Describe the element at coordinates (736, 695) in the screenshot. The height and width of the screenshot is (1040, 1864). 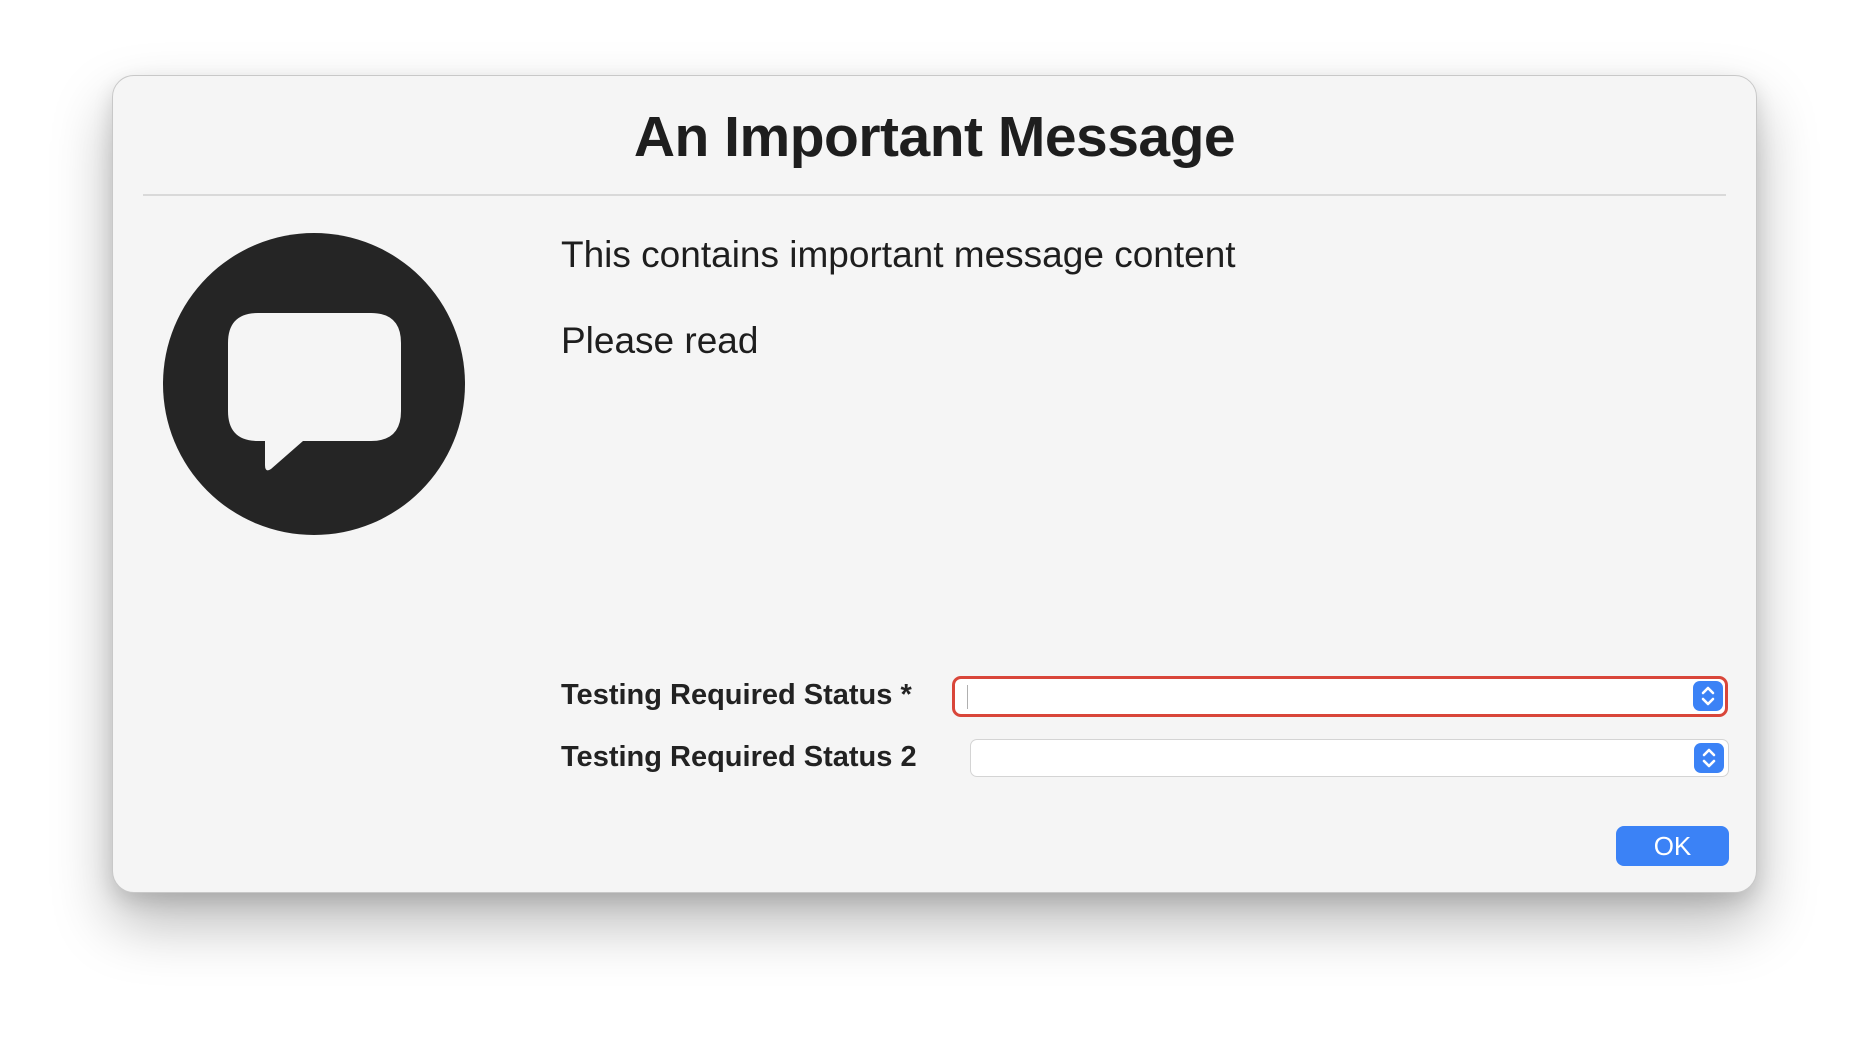
I see `field-label-required-status: Testing Required Status *` at that location.